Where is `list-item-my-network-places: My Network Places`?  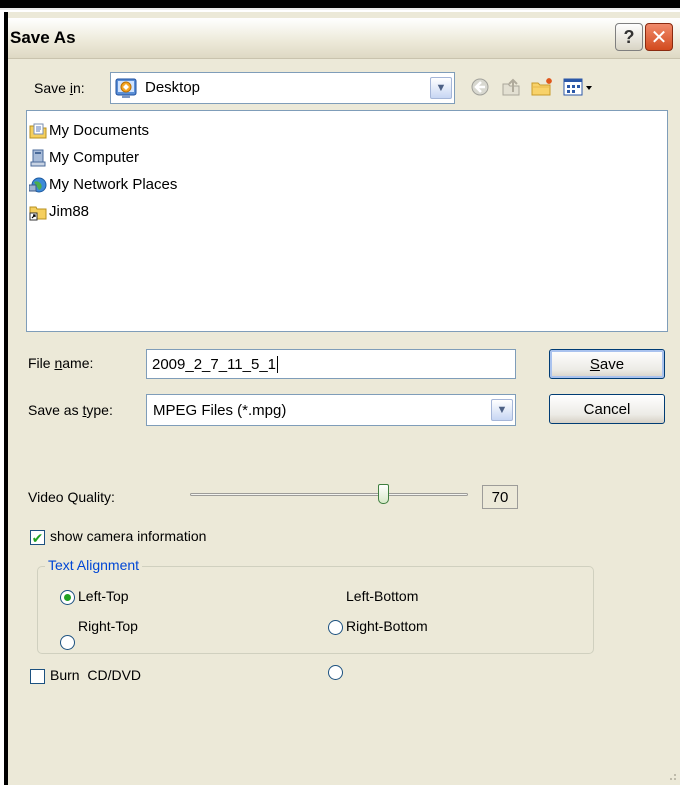
list-item-my-network-places: My Network Places is located at coordinates (103, 184).